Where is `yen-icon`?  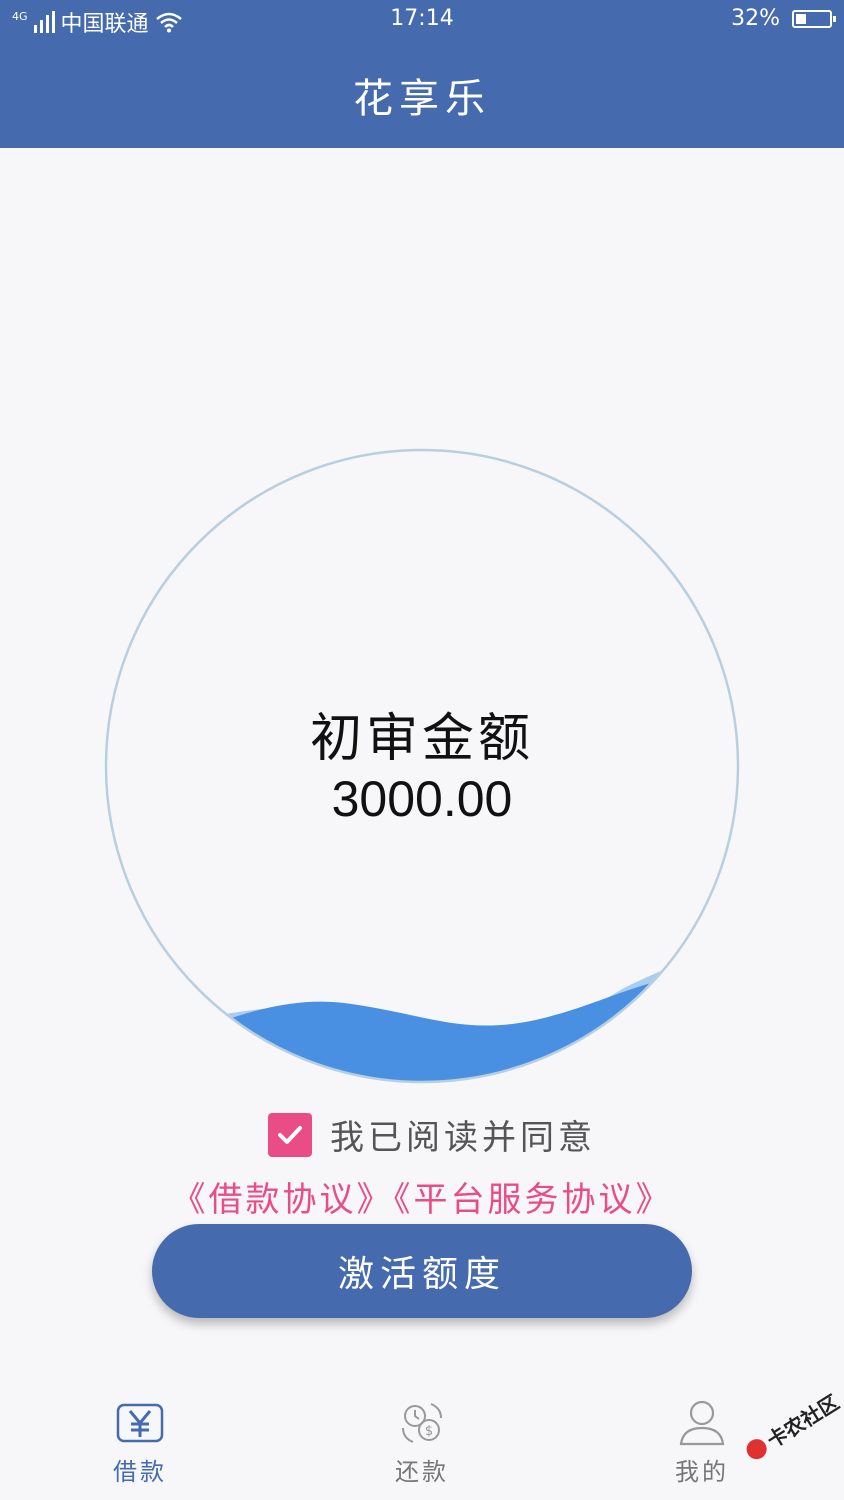
yen-icon is located at coordinates (140, 1423).